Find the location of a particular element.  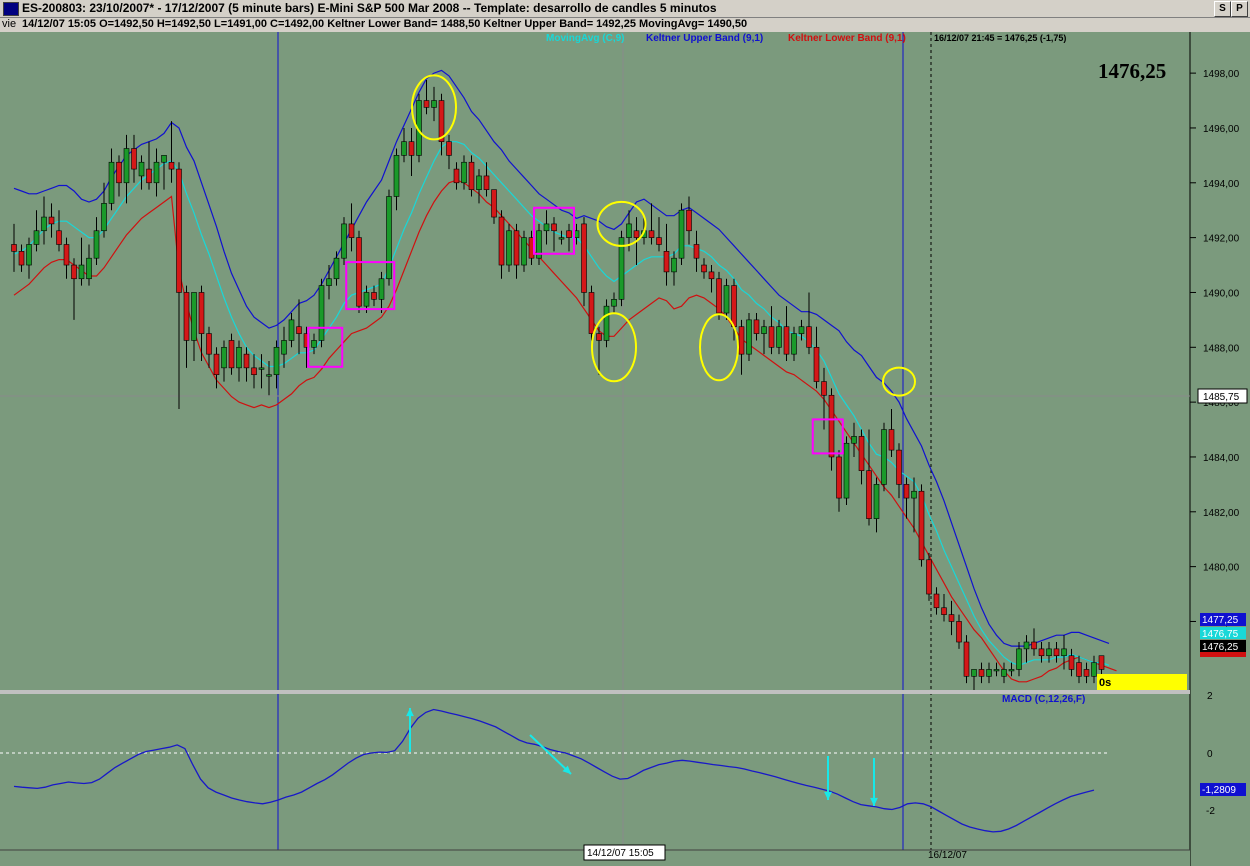

price-tick-label: 1488,00 is located at coordinates (1221, 348).